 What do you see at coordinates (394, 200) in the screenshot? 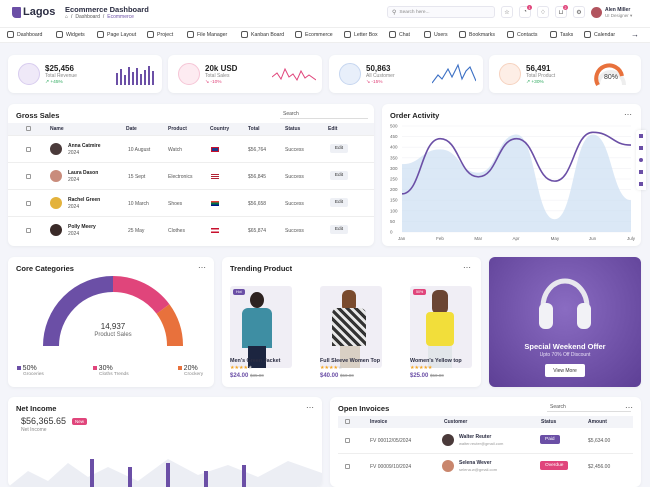
I see `y-tick-label: 150` at bounding box center [394, 200].